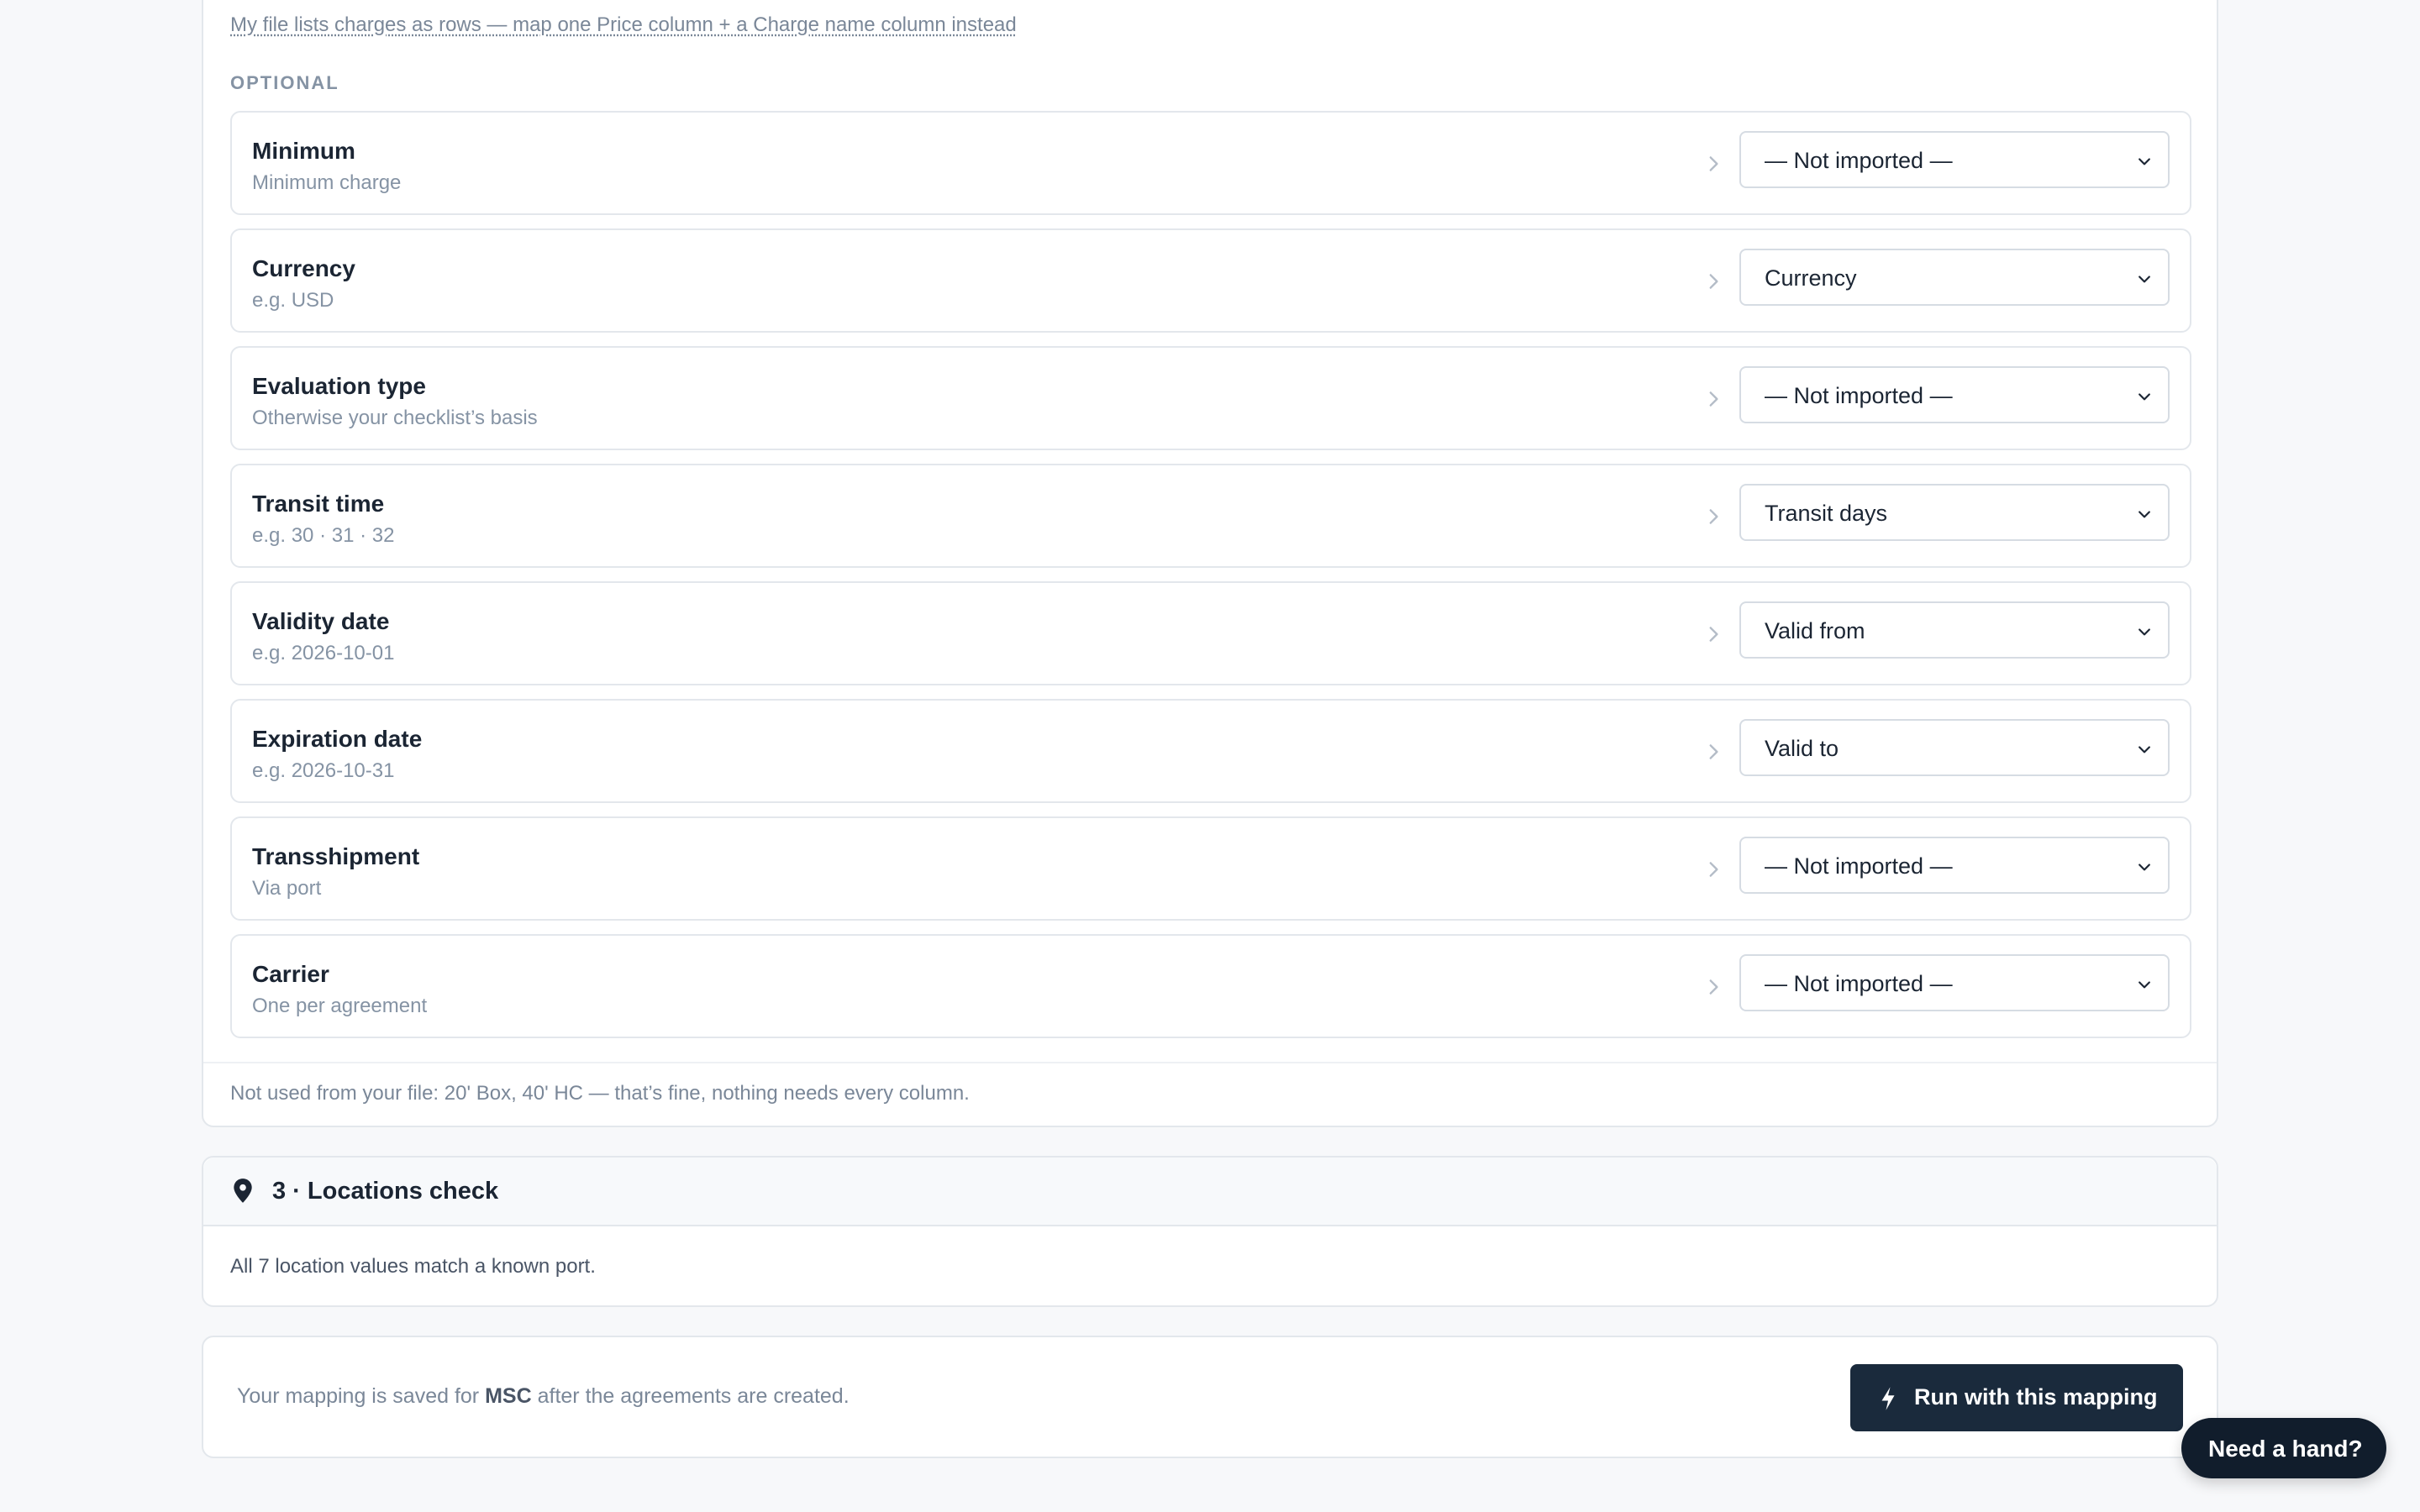 This screenshot has height=1512, width=2420. I want to click on field-row-transshipment: Transshipment Via port — Not imported —, so click(1210, 868).